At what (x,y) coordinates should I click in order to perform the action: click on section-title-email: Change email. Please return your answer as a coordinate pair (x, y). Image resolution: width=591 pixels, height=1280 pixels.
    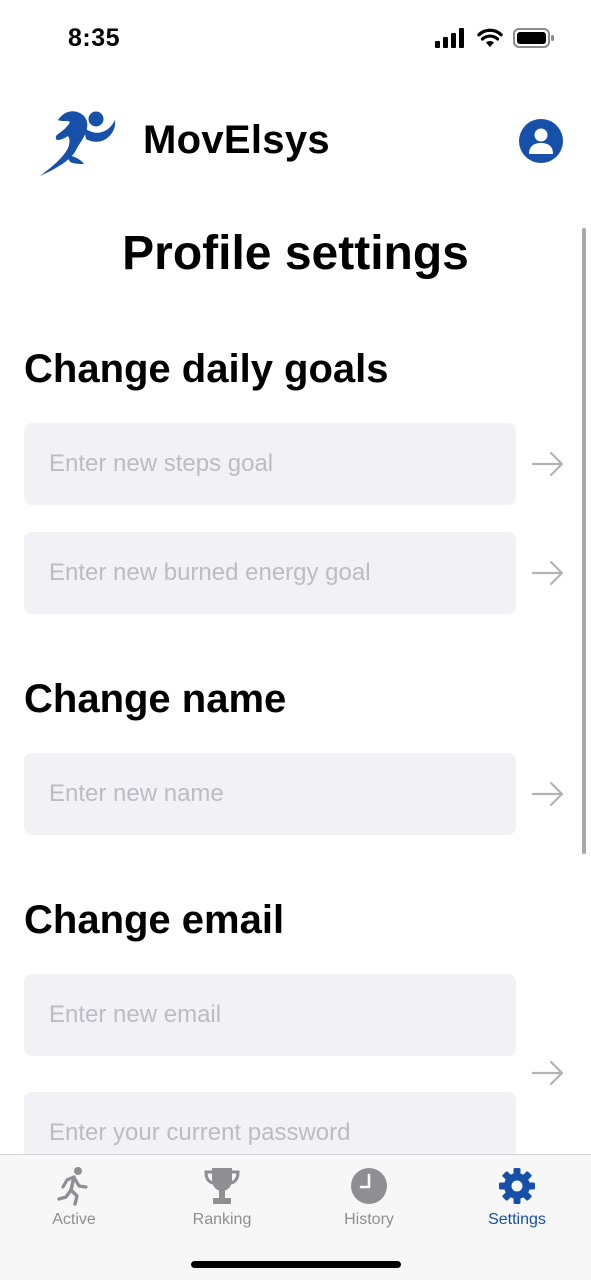
    Looking at the image, I should click on (154, 920).